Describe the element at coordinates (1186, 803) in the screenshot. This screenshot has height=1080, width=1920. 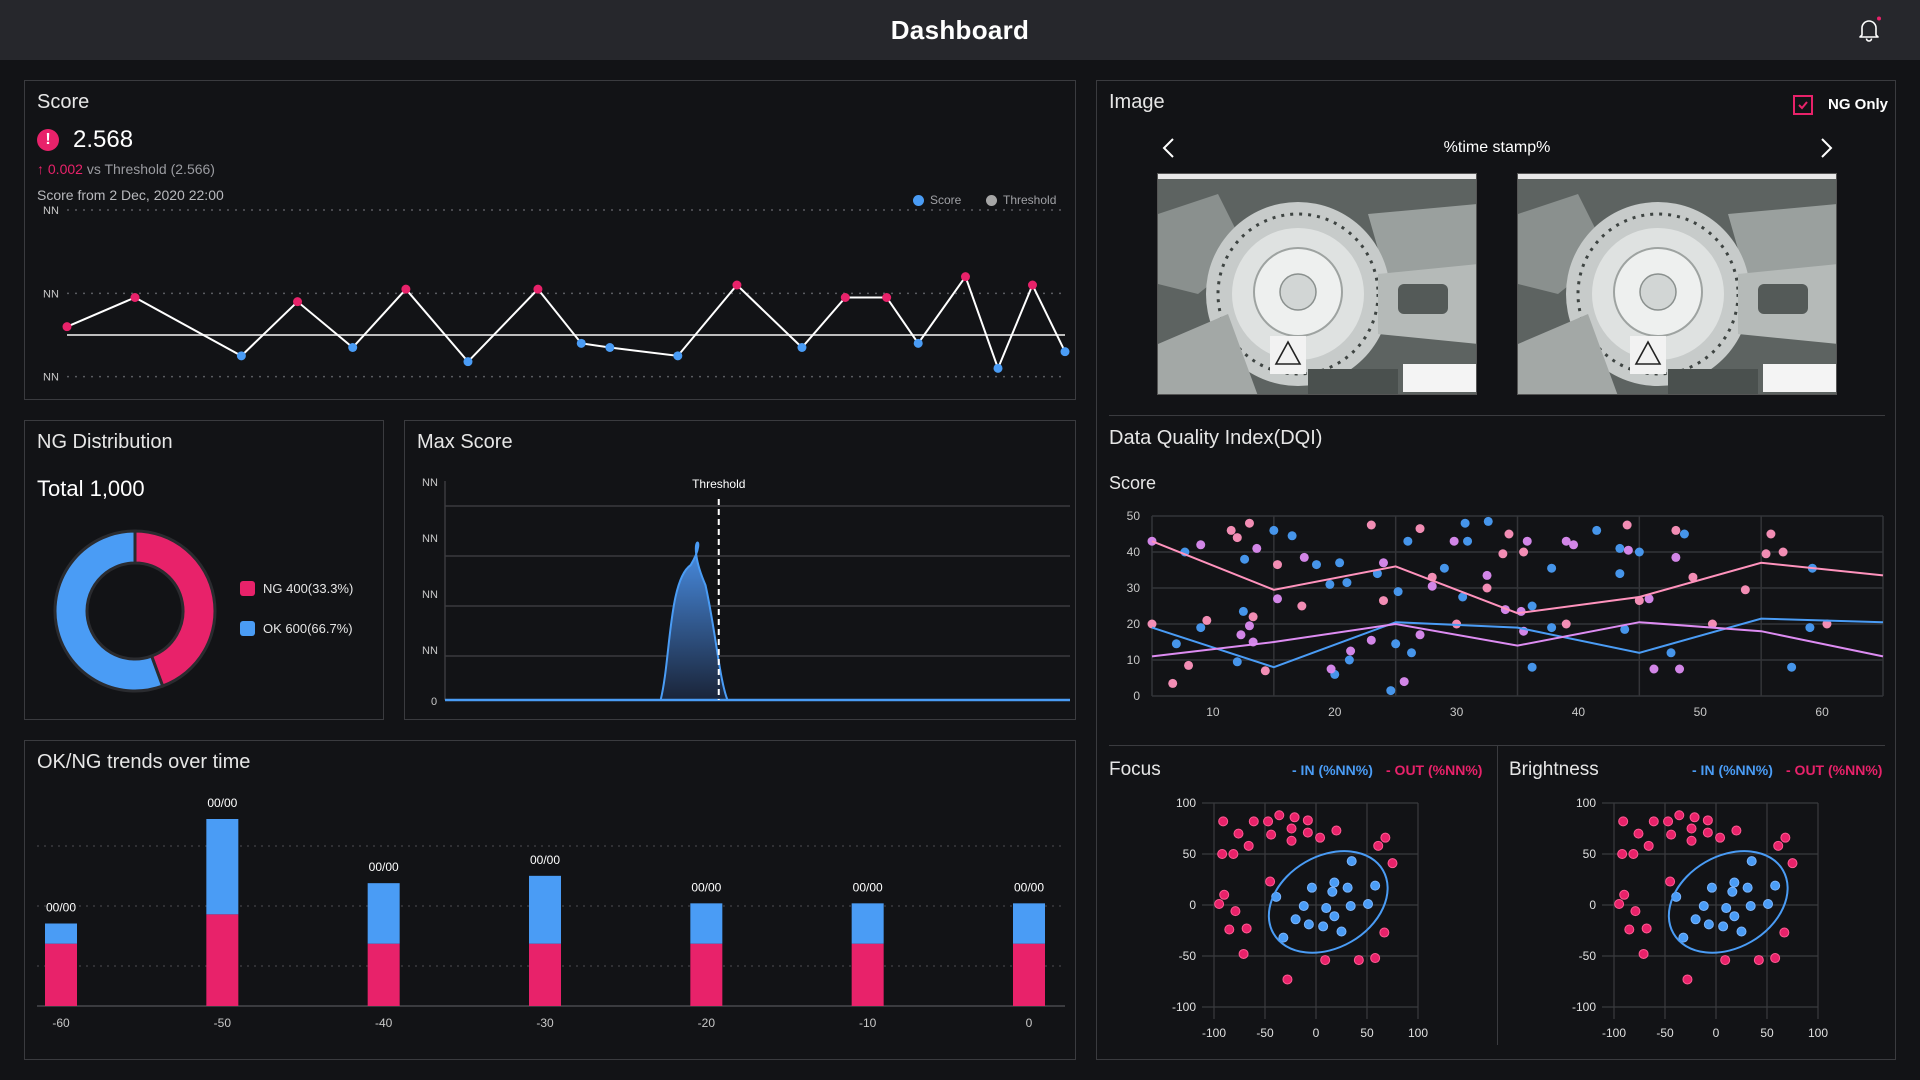
I see `y-tick-label: 100` at that location.